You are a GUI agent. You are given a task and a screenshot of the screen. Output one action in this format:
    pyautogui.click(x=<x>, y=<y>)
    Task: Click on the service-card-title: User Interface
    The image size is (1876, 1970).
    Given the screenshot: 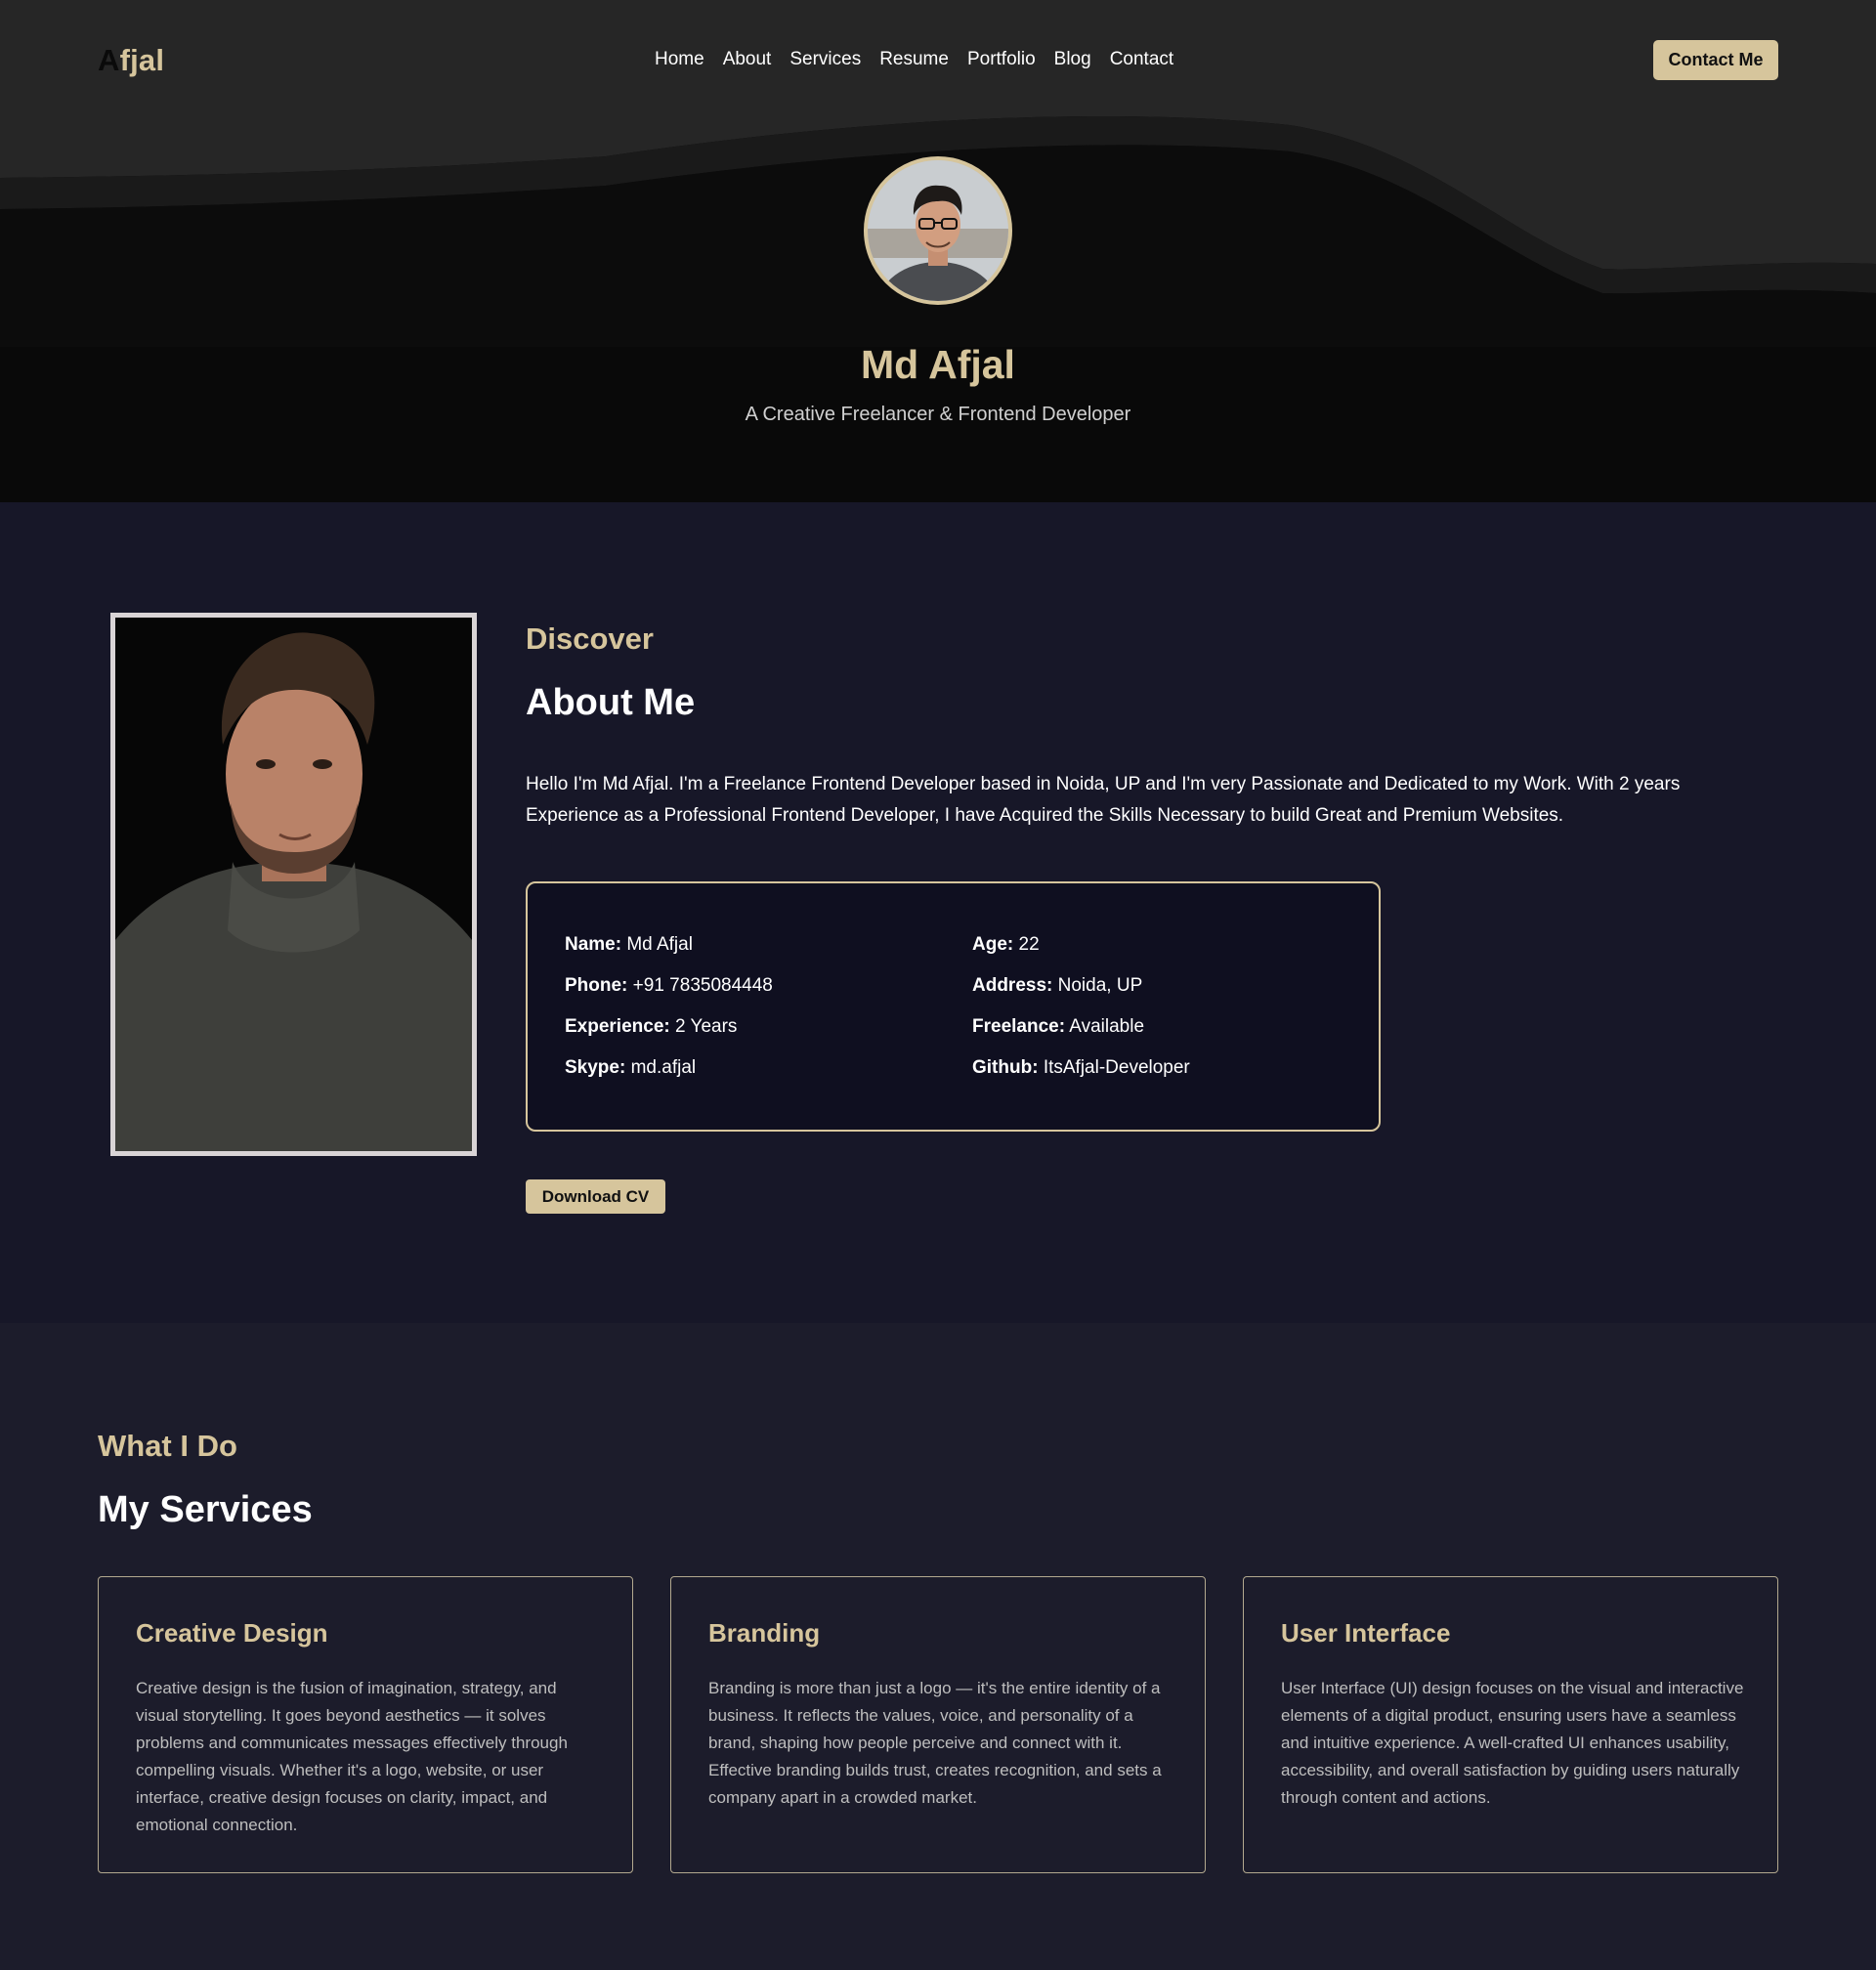 What is the action you would take?
    pyautogui.click(x=1366, y=1633)
    